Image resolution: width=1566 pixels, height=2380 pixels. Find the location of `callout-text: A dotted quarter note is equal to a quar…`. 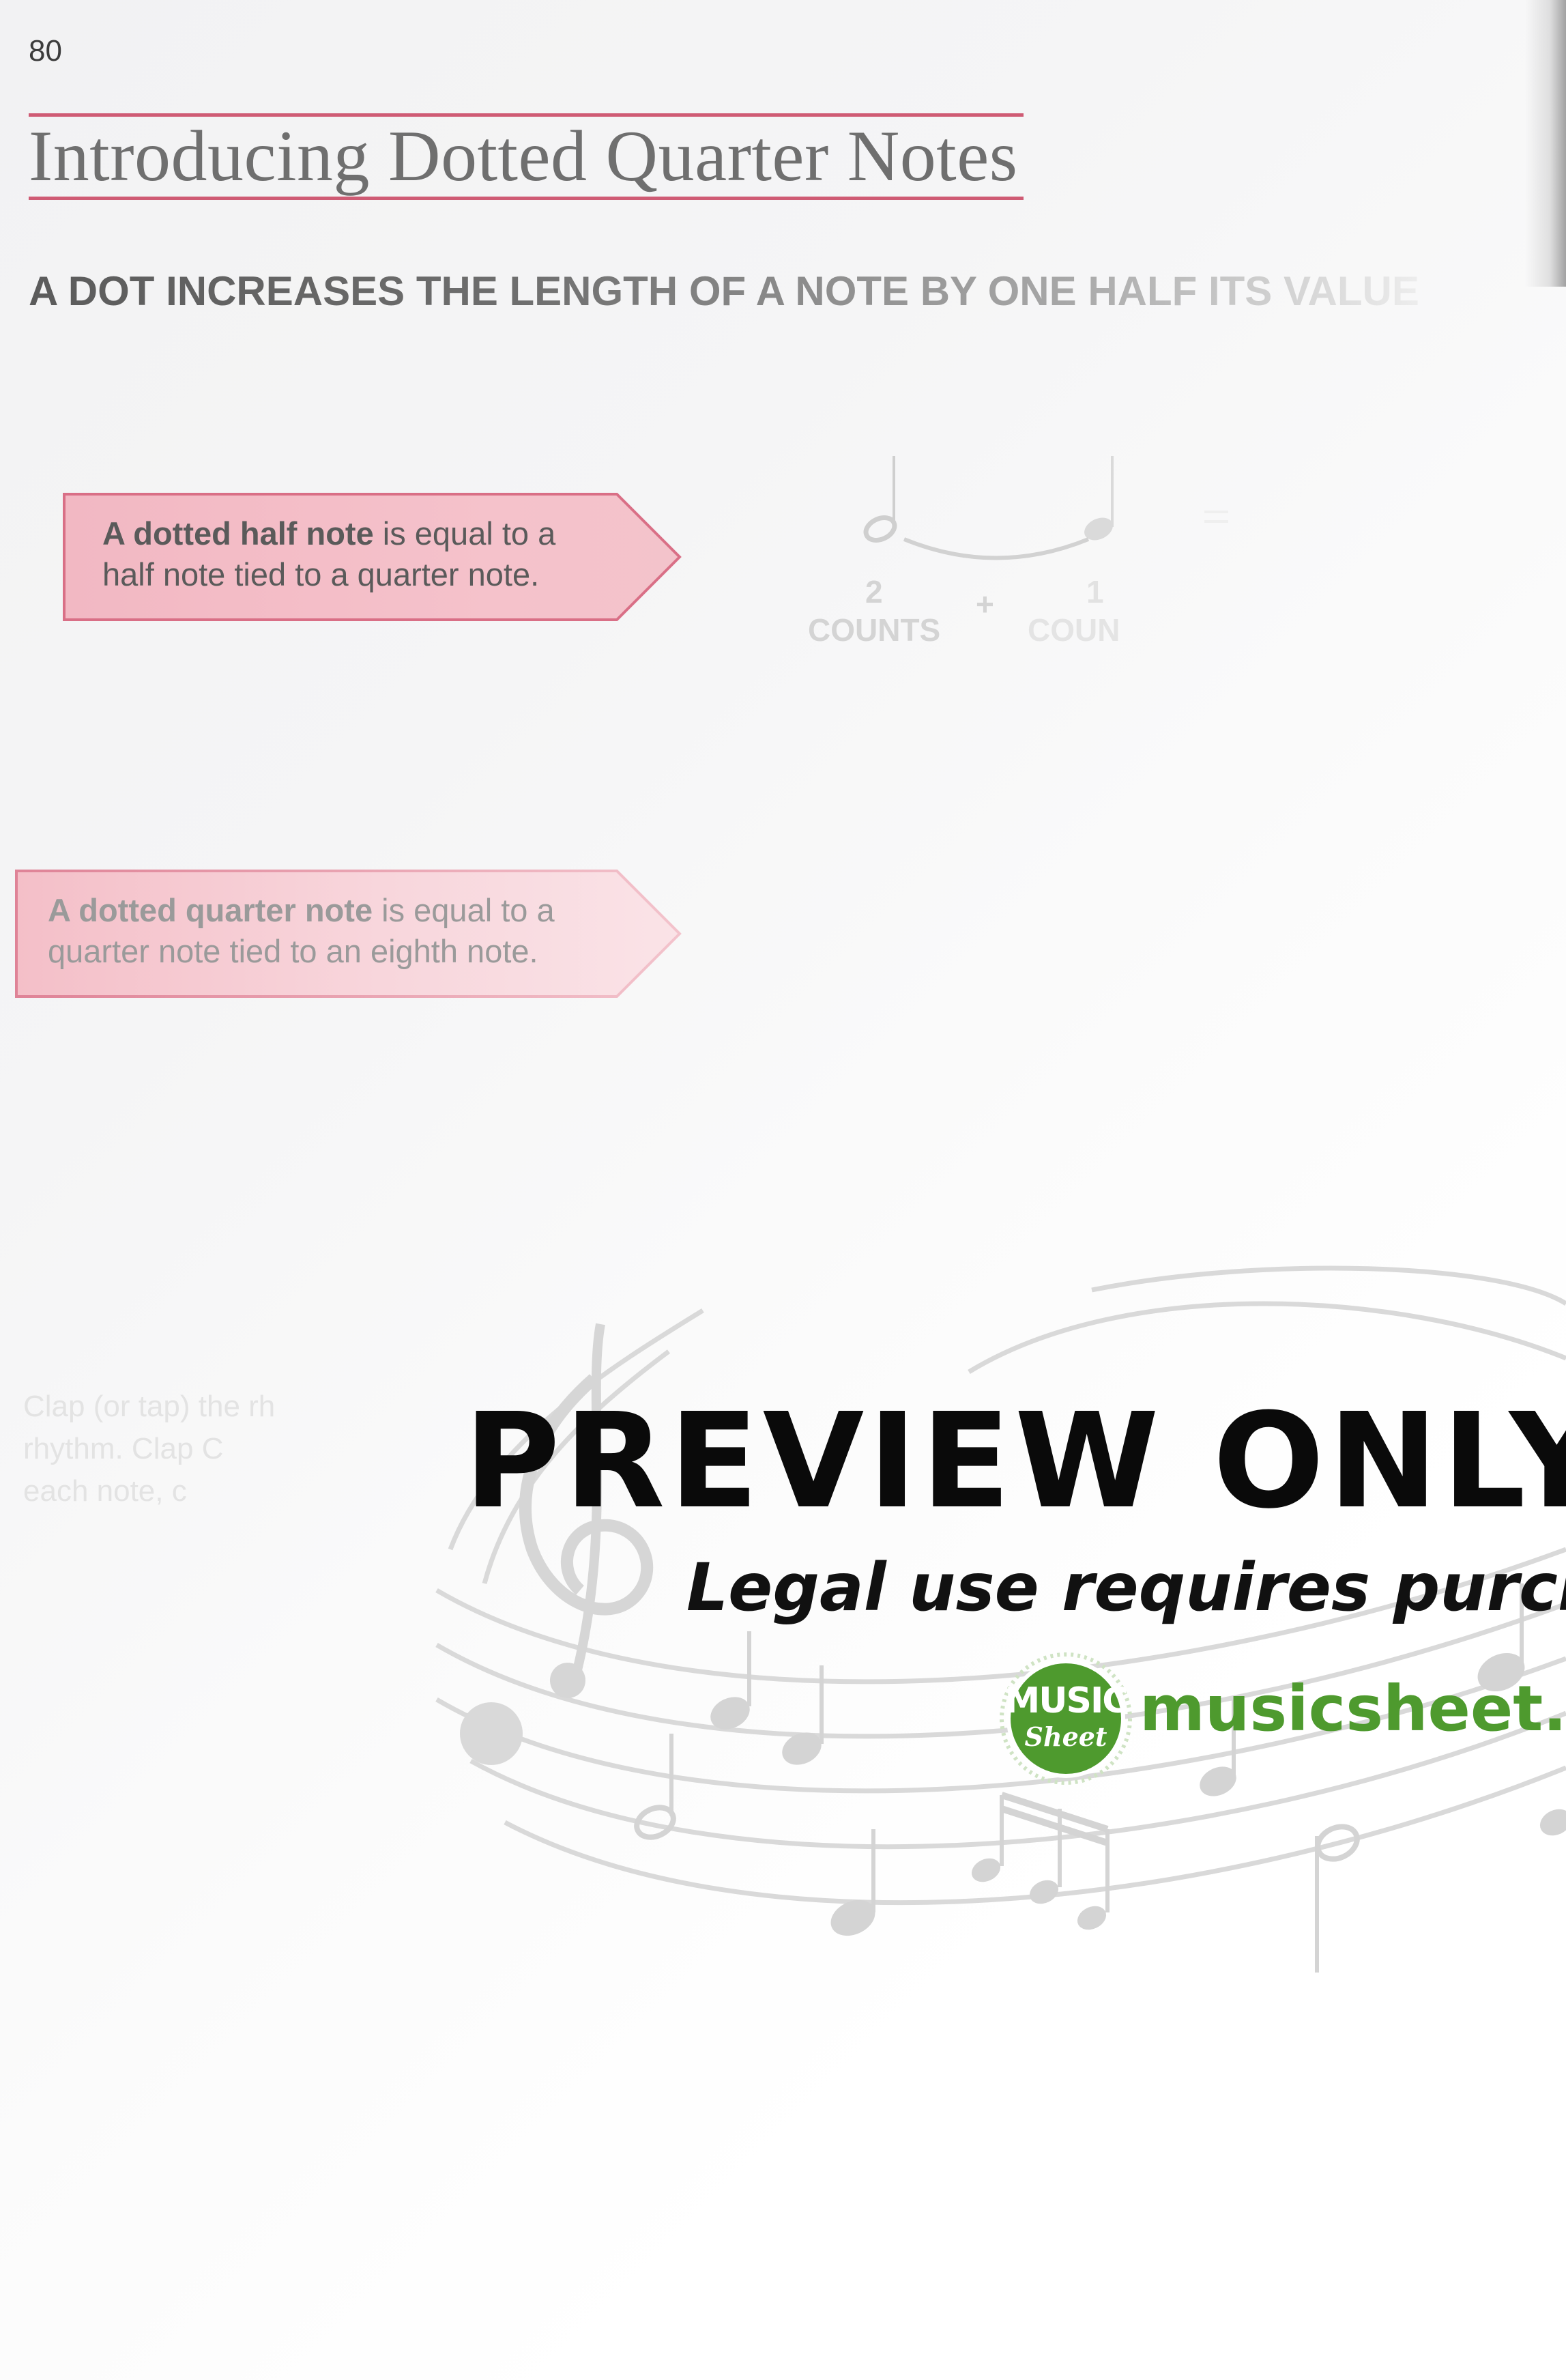

callout-text: A dotted quarter note is equal to a quar… is located at coordinates (301, 931).